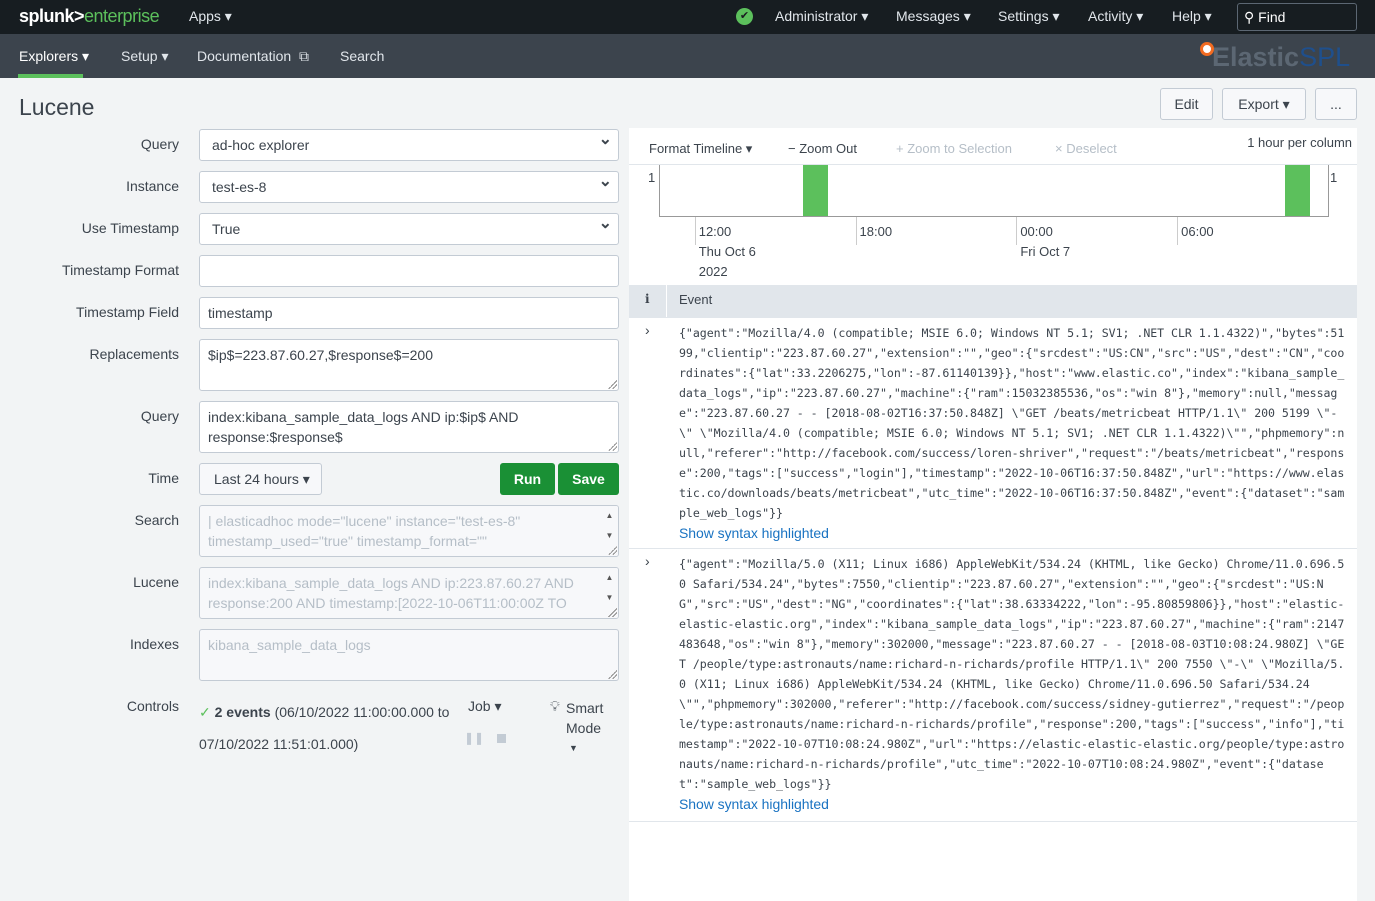  Describe the element at coordinates (210, 16) in the screenshot. I see `apps-menu: Apps ▾` at that location.